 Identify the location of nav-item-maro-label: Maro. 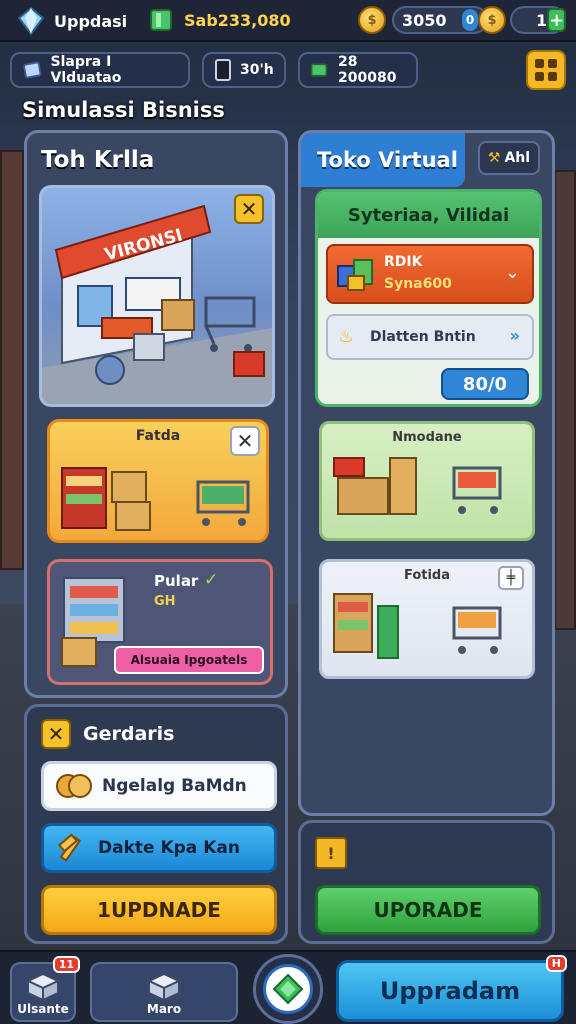
(164, 1009).